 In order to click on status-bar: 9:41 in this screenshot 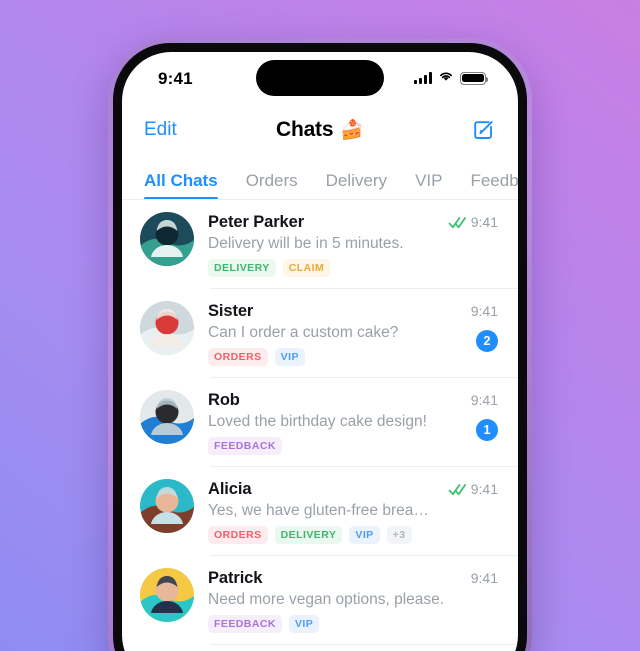, I will do `click(320, 78)`.